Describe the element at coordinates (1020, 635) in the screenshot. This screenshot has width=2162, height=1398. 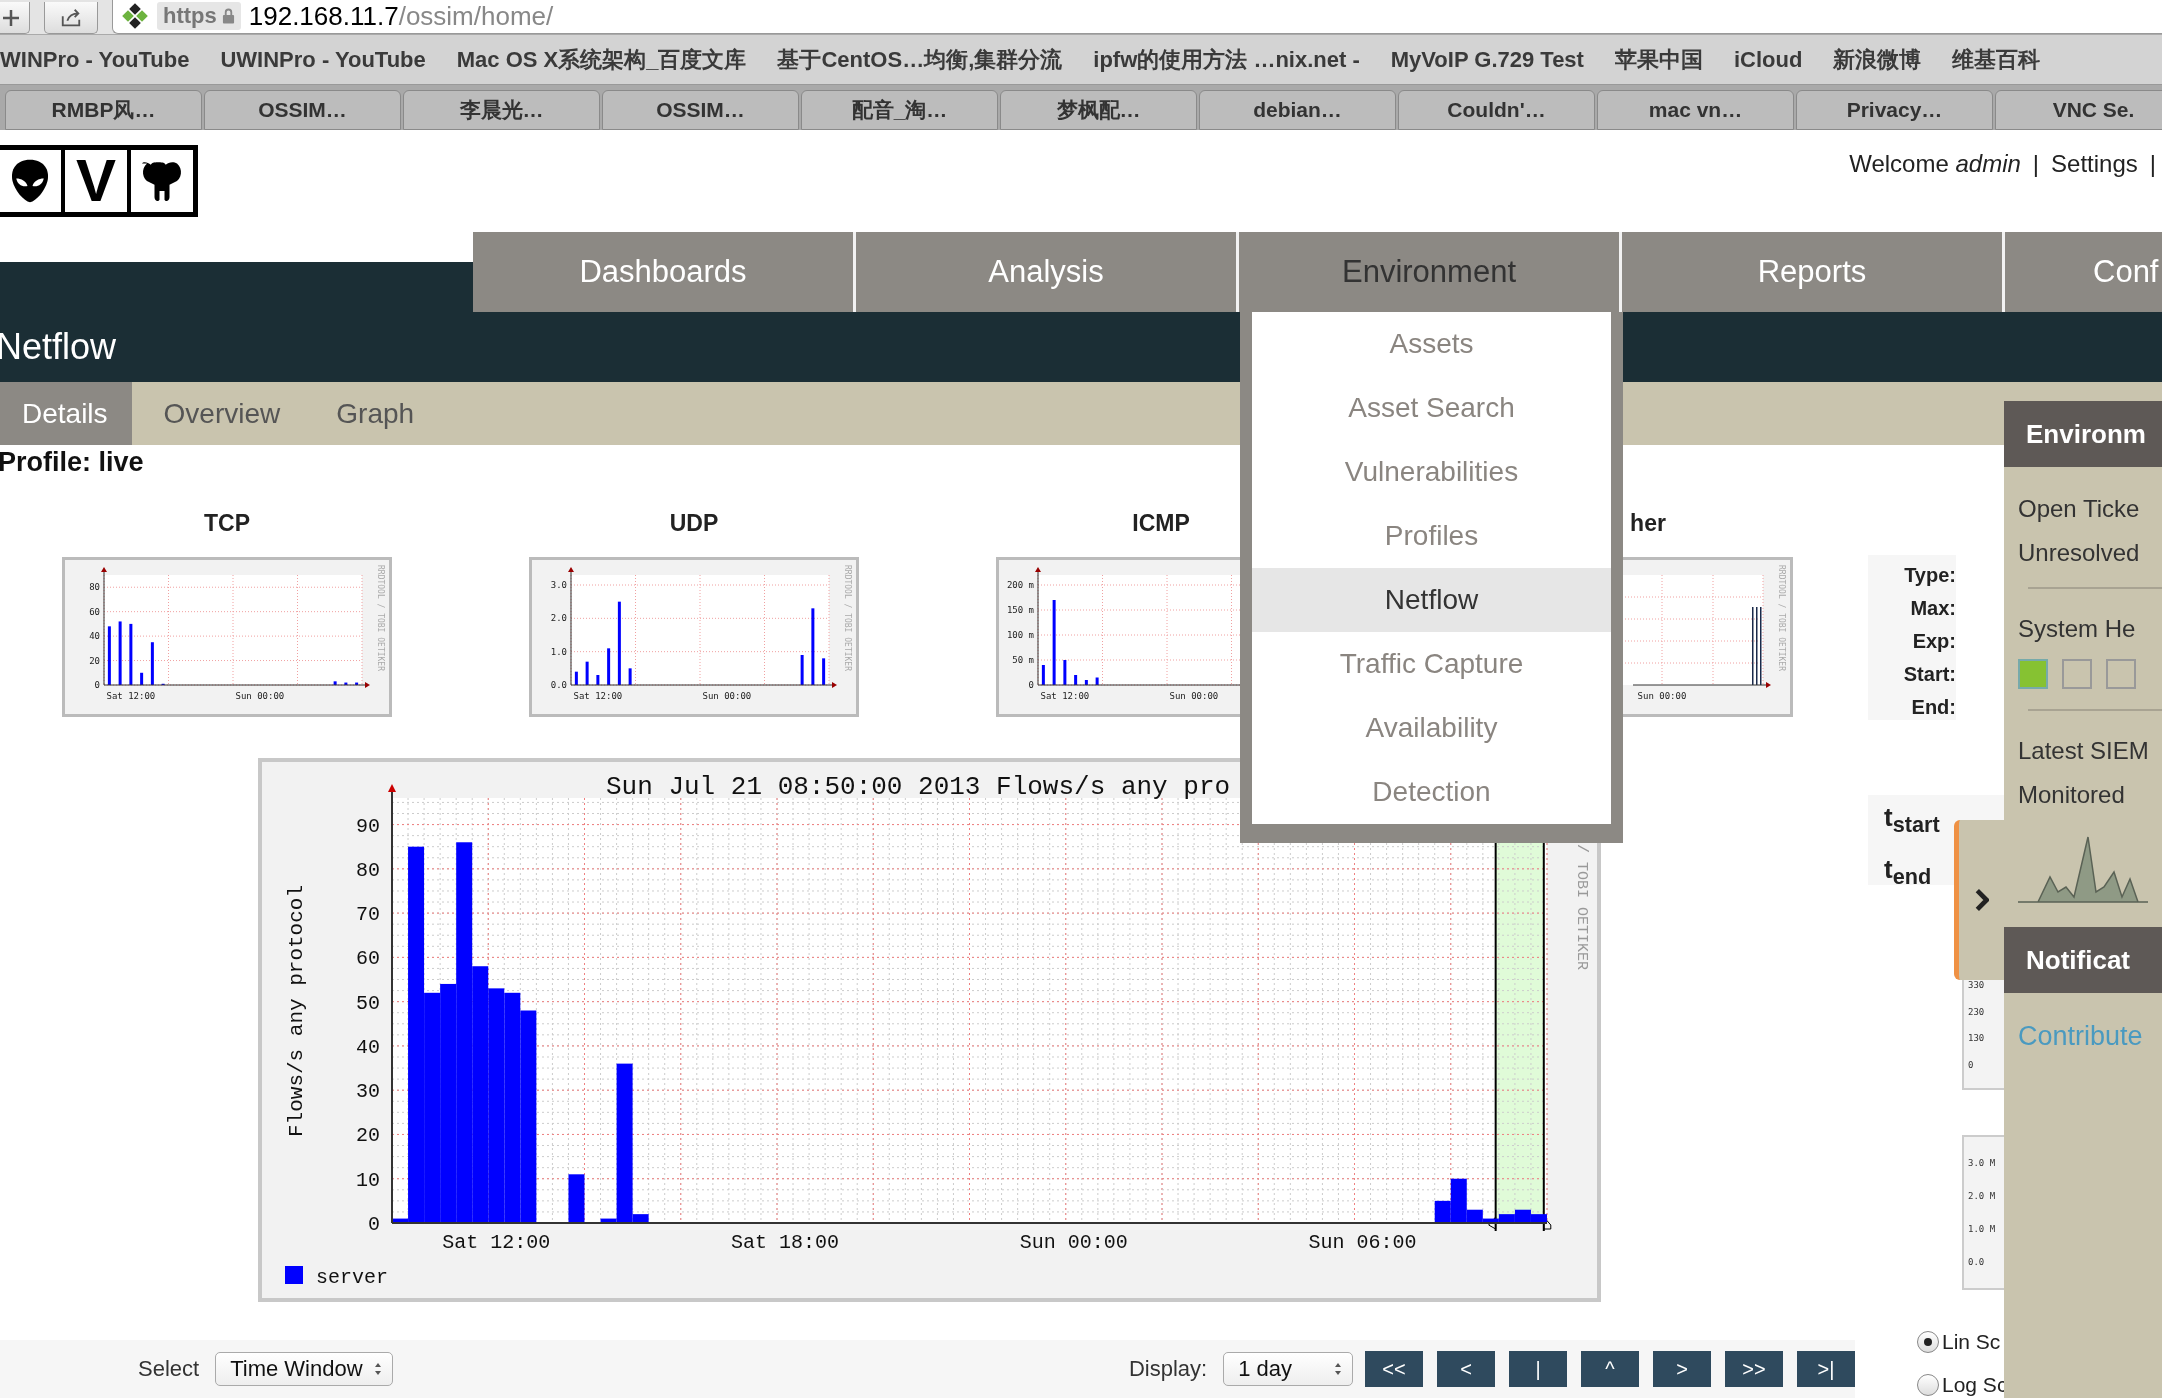
I see `axis-label: 100 m` at that location.